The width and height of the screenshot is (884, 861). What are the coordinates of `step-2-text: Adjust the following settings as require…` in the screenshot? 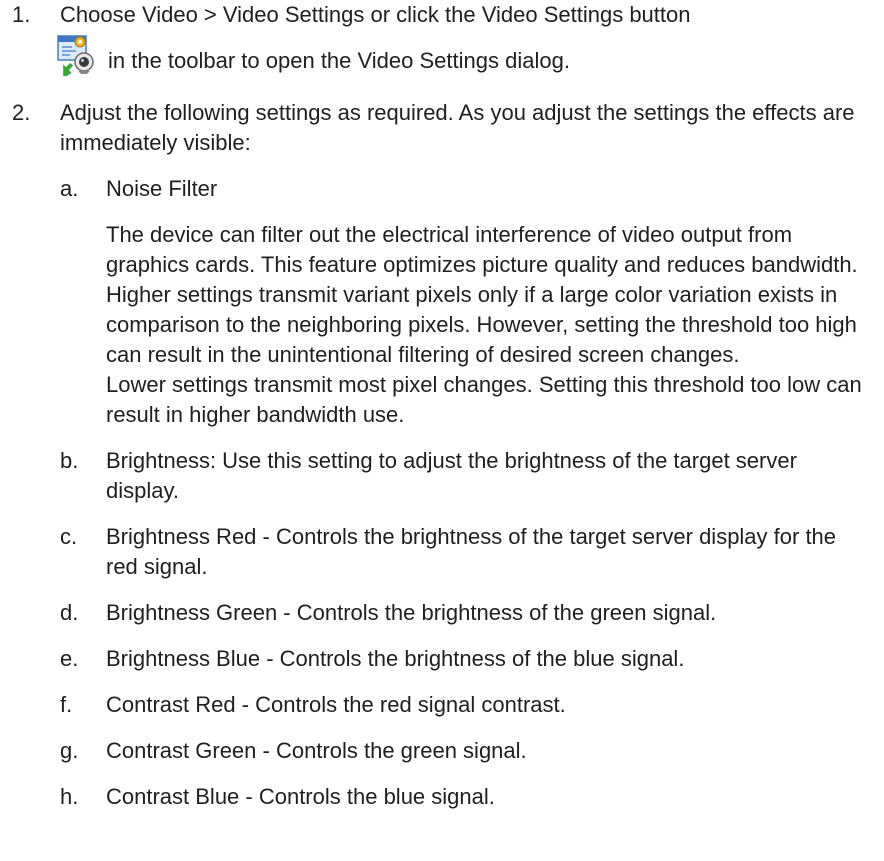 It's located at (457, 127).